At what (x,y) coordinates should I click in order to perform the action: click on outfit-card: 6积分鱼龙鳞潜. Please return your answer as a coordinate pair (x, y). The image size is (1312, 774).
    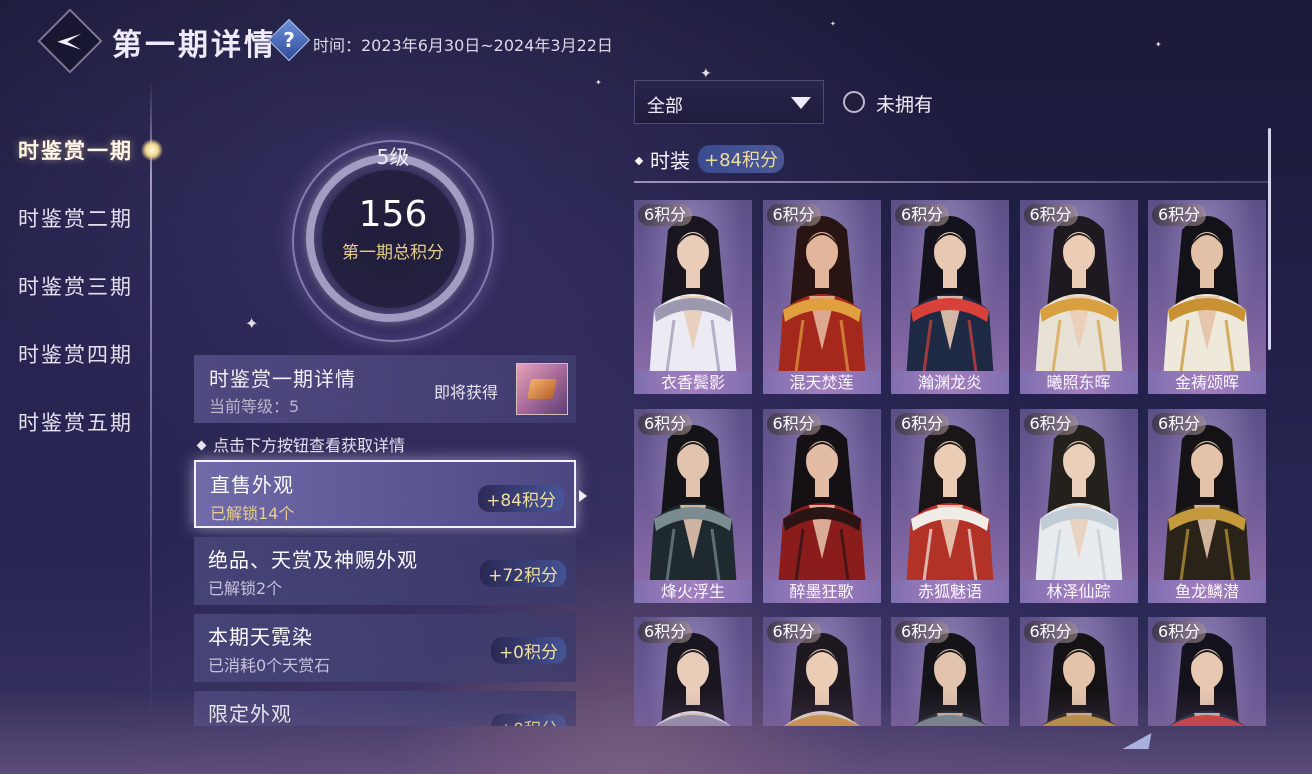
    Looking at the image, I should click on (1207, 505).